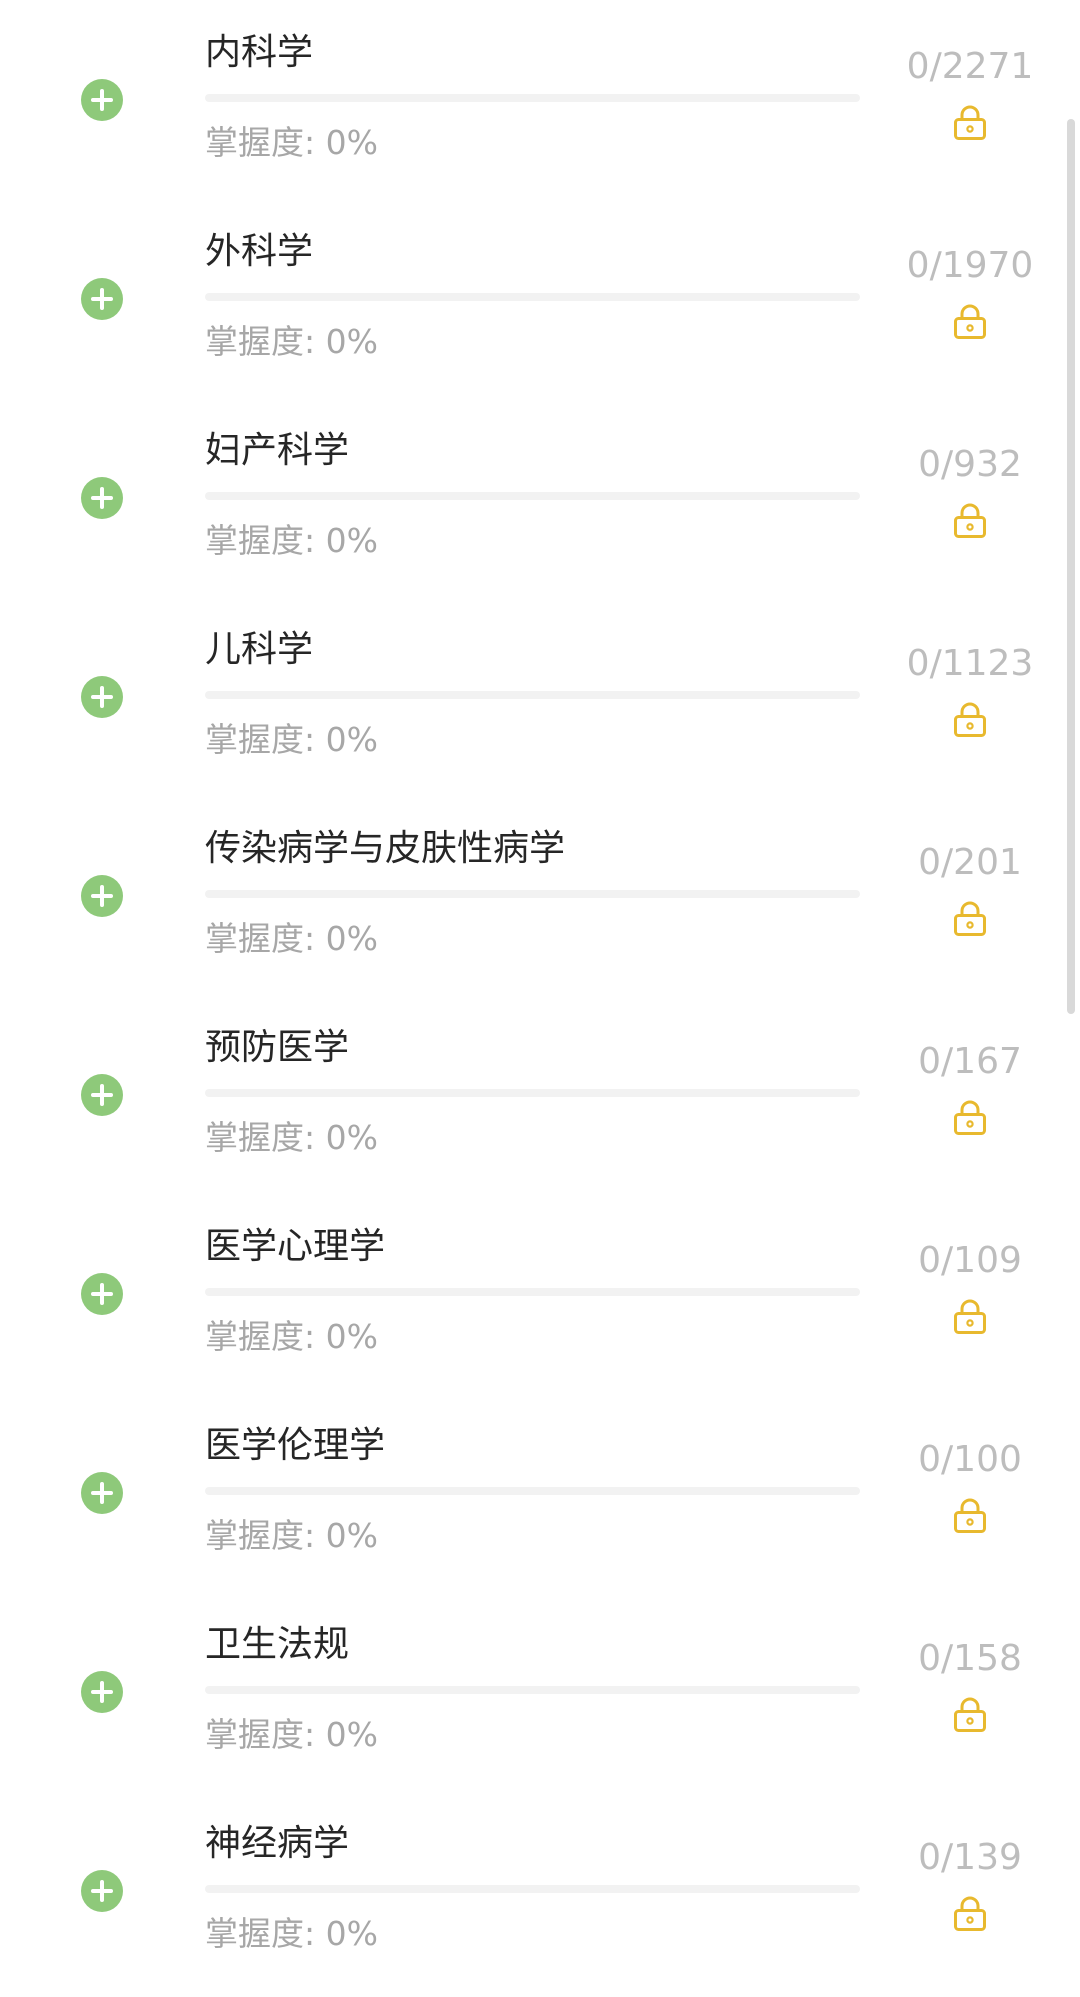 The height and width of the screenshot is (1997, 1080). What do you see at coordinates (385, 848) in the screenshot?
I see `subject-title: 传染病学与皮肤性病学` at bounding box center [385, 848].